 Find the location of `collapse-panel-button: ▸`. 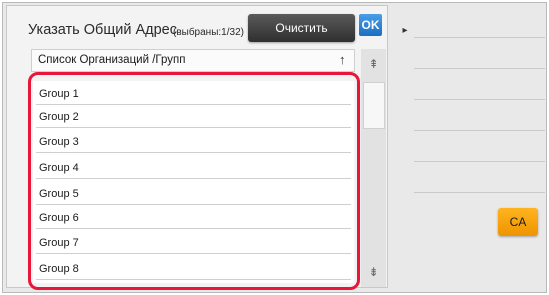

collapse-panel-button: ▸ is located at coordinates (405, 30).